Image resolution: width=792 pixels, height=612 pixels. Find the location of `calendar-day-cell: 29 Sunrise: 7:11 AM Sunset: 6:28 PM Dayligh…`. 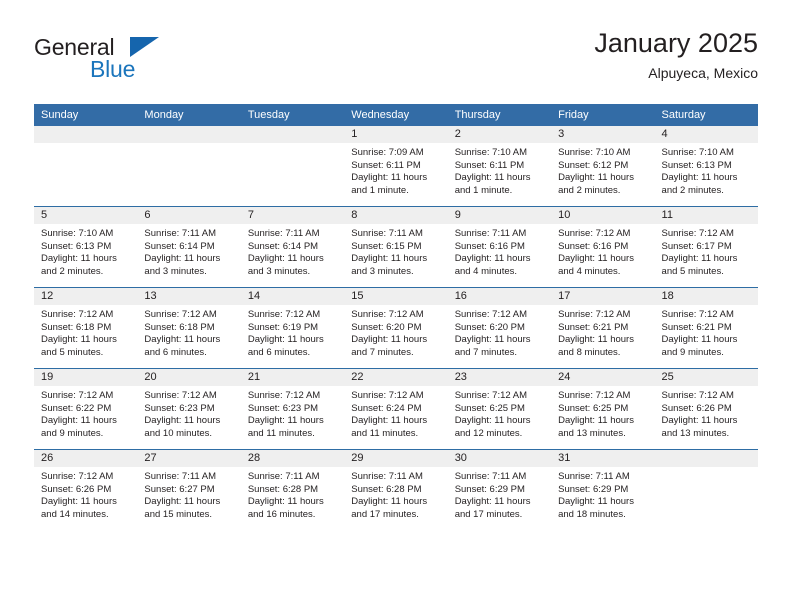

calendar-day-cell: 29 Sunrise: 7:11 AM Sunset: 6:28 PM Dayligh… is located at coordinates (396, 489).